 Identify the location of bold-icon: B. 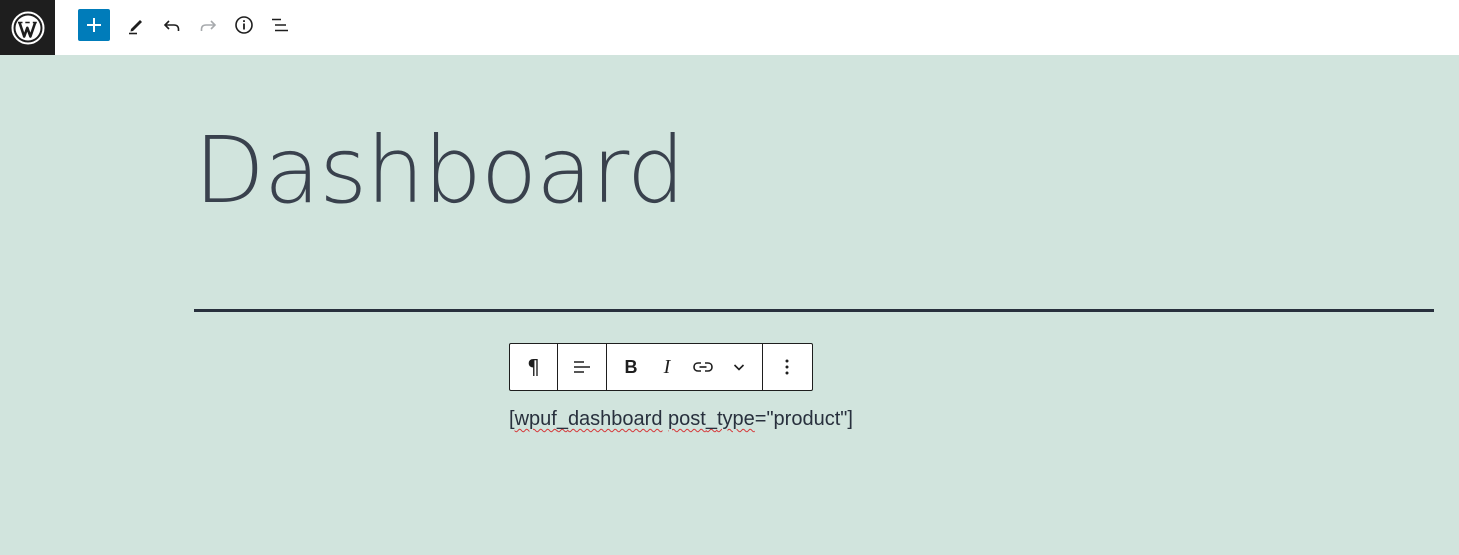
(631, 366).